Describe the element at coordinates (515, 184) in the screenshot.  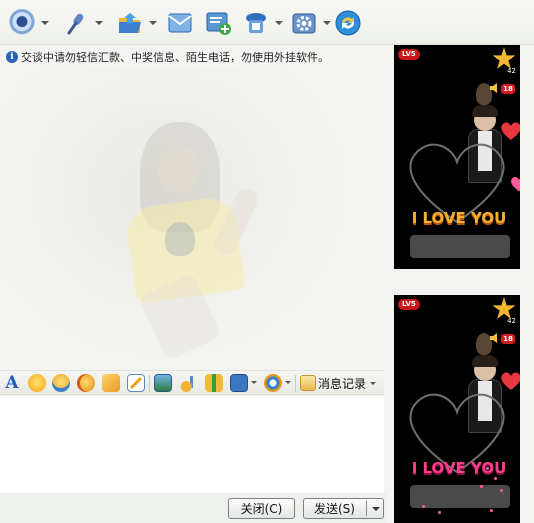
I see `glowing-heart-icon` at that location.